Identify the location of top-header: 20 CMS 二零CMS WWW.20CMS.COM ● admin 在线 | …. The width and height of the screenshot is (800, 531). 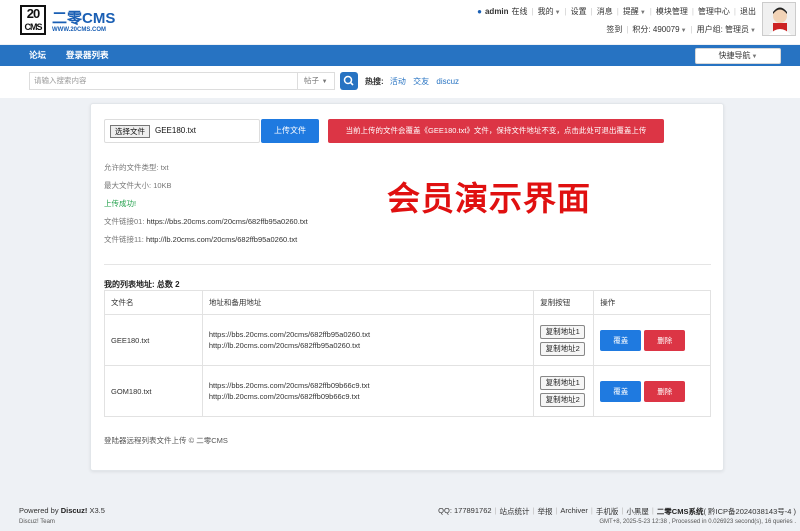
(400, 22).